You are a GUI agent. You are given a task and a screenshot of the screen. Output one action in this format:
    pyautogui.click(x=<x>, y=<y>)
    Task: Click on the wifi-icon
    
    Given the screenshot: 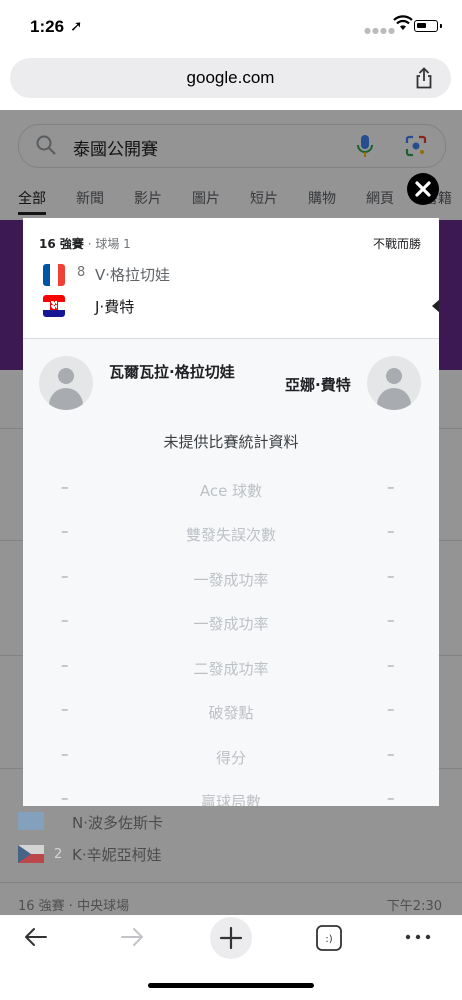 What is the action you would take?
    pyautogui.click(x=403, y=22)
    